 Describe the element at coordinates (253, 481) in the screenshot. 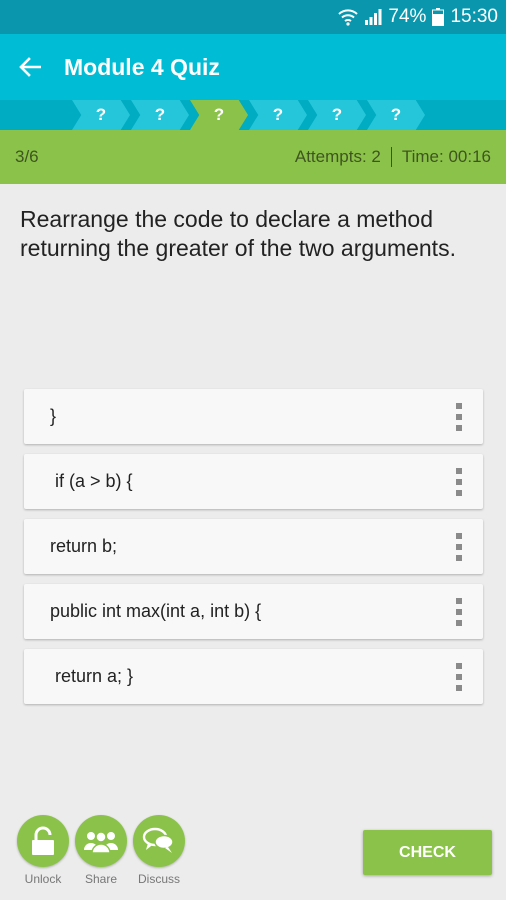

I see `code-line-card: if (a > b) {` at that location.